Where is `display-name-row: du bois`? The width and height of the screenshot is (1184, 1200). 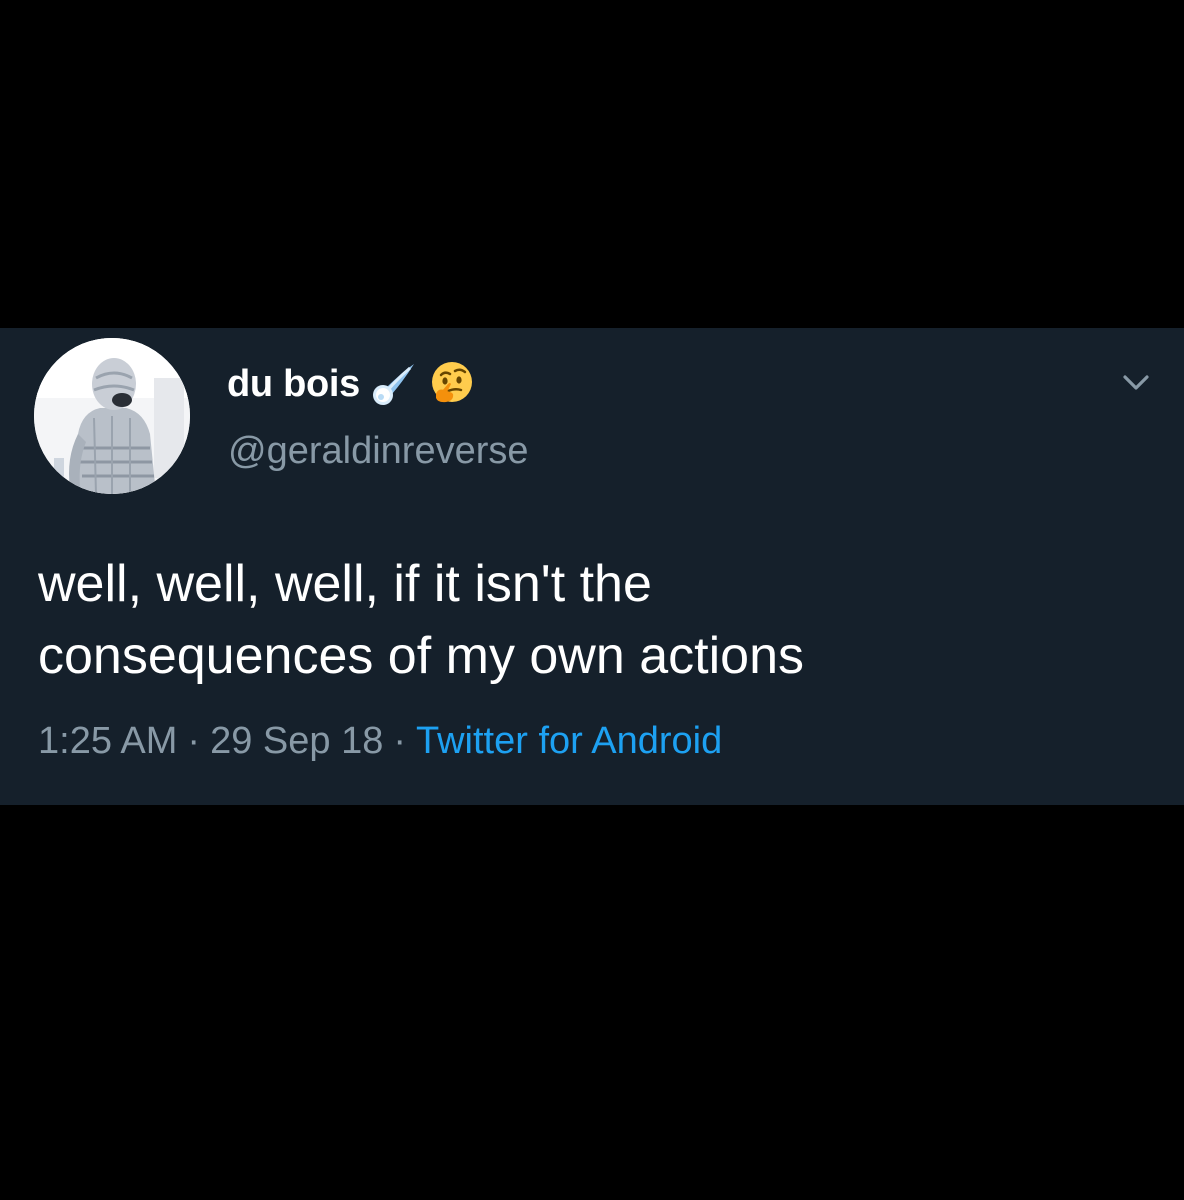 display-name-row: du bois is located at coordinates (351, 384).